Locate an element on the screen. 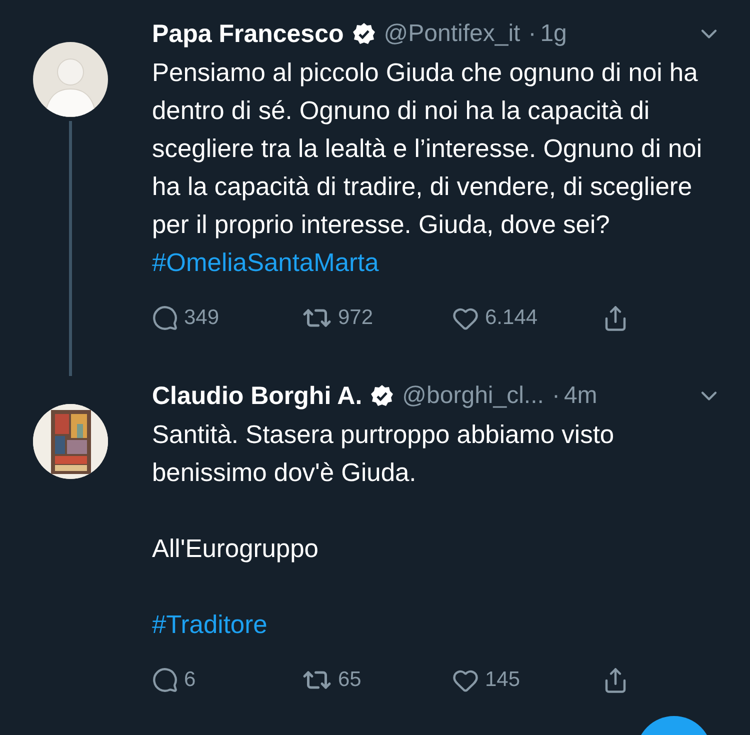 Image resolution: width=750 pixels, height=735 pixels. tweet-text: All'Eurogruppo is located at coordinates (236, 549).